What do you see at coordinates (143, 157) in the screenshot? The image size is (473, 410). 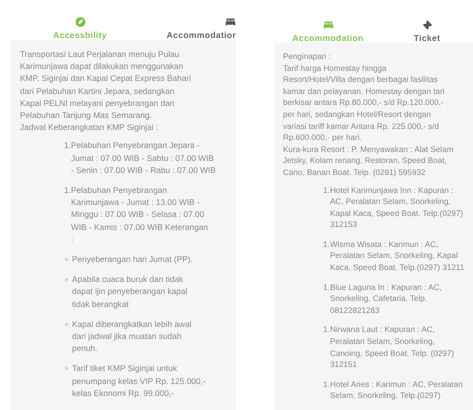 I see `list-item-text: Pelabuhan Penyebrangan Jepara - Jumat : 07.00 WIB - Sabtu : 07.00 WIB - Senin : 07.00 WIB - Rabu : 07.00 WIB` at bounding box center [143, 157].